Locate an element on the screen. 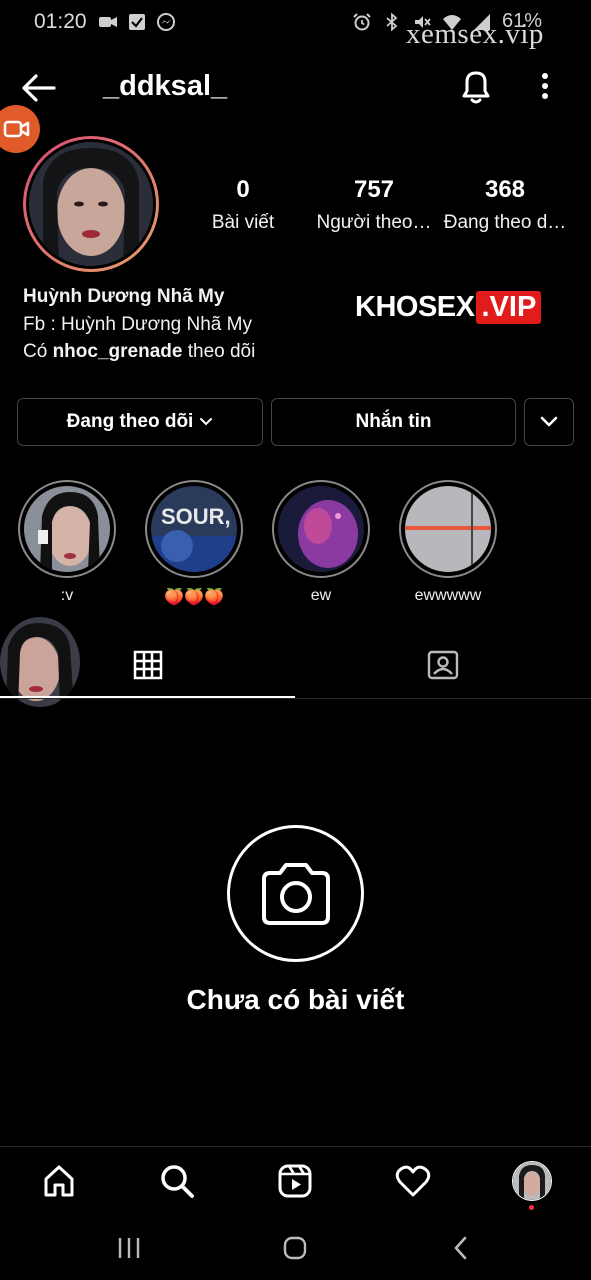  back-button is located at coordinates (40, 88).